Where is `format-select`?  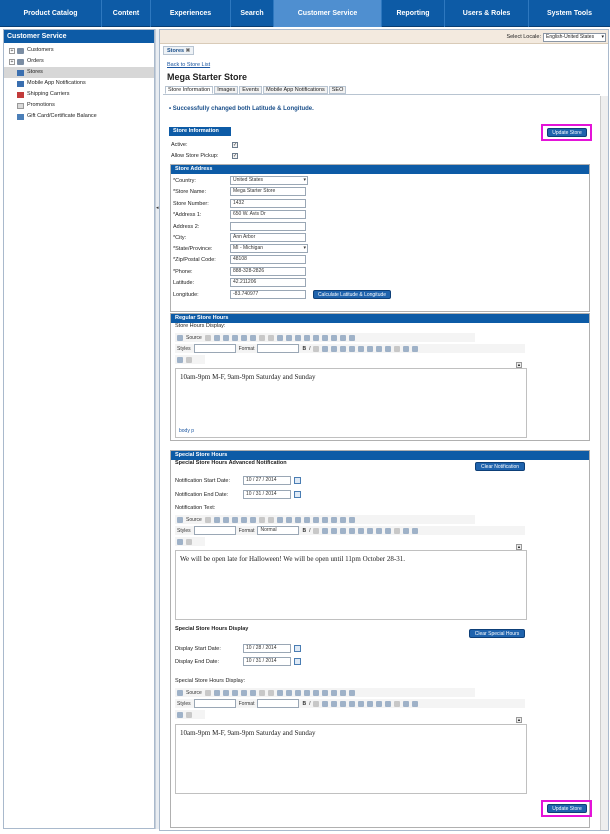 format-select is located at coordinates (278, 348).